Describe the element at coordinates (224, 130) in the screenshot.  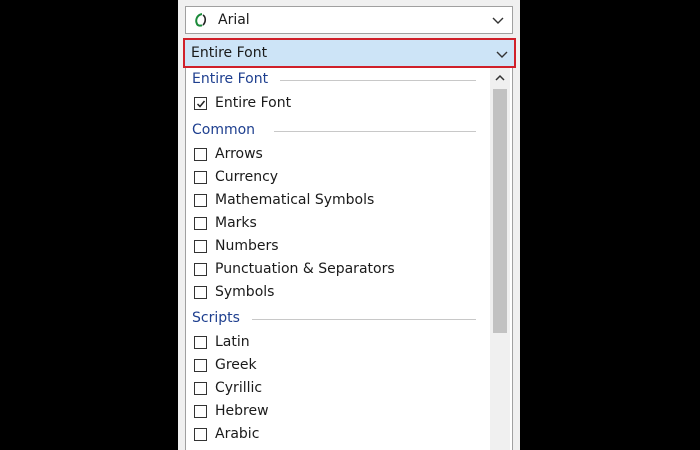
I see `group-header-common: Common` at that location.